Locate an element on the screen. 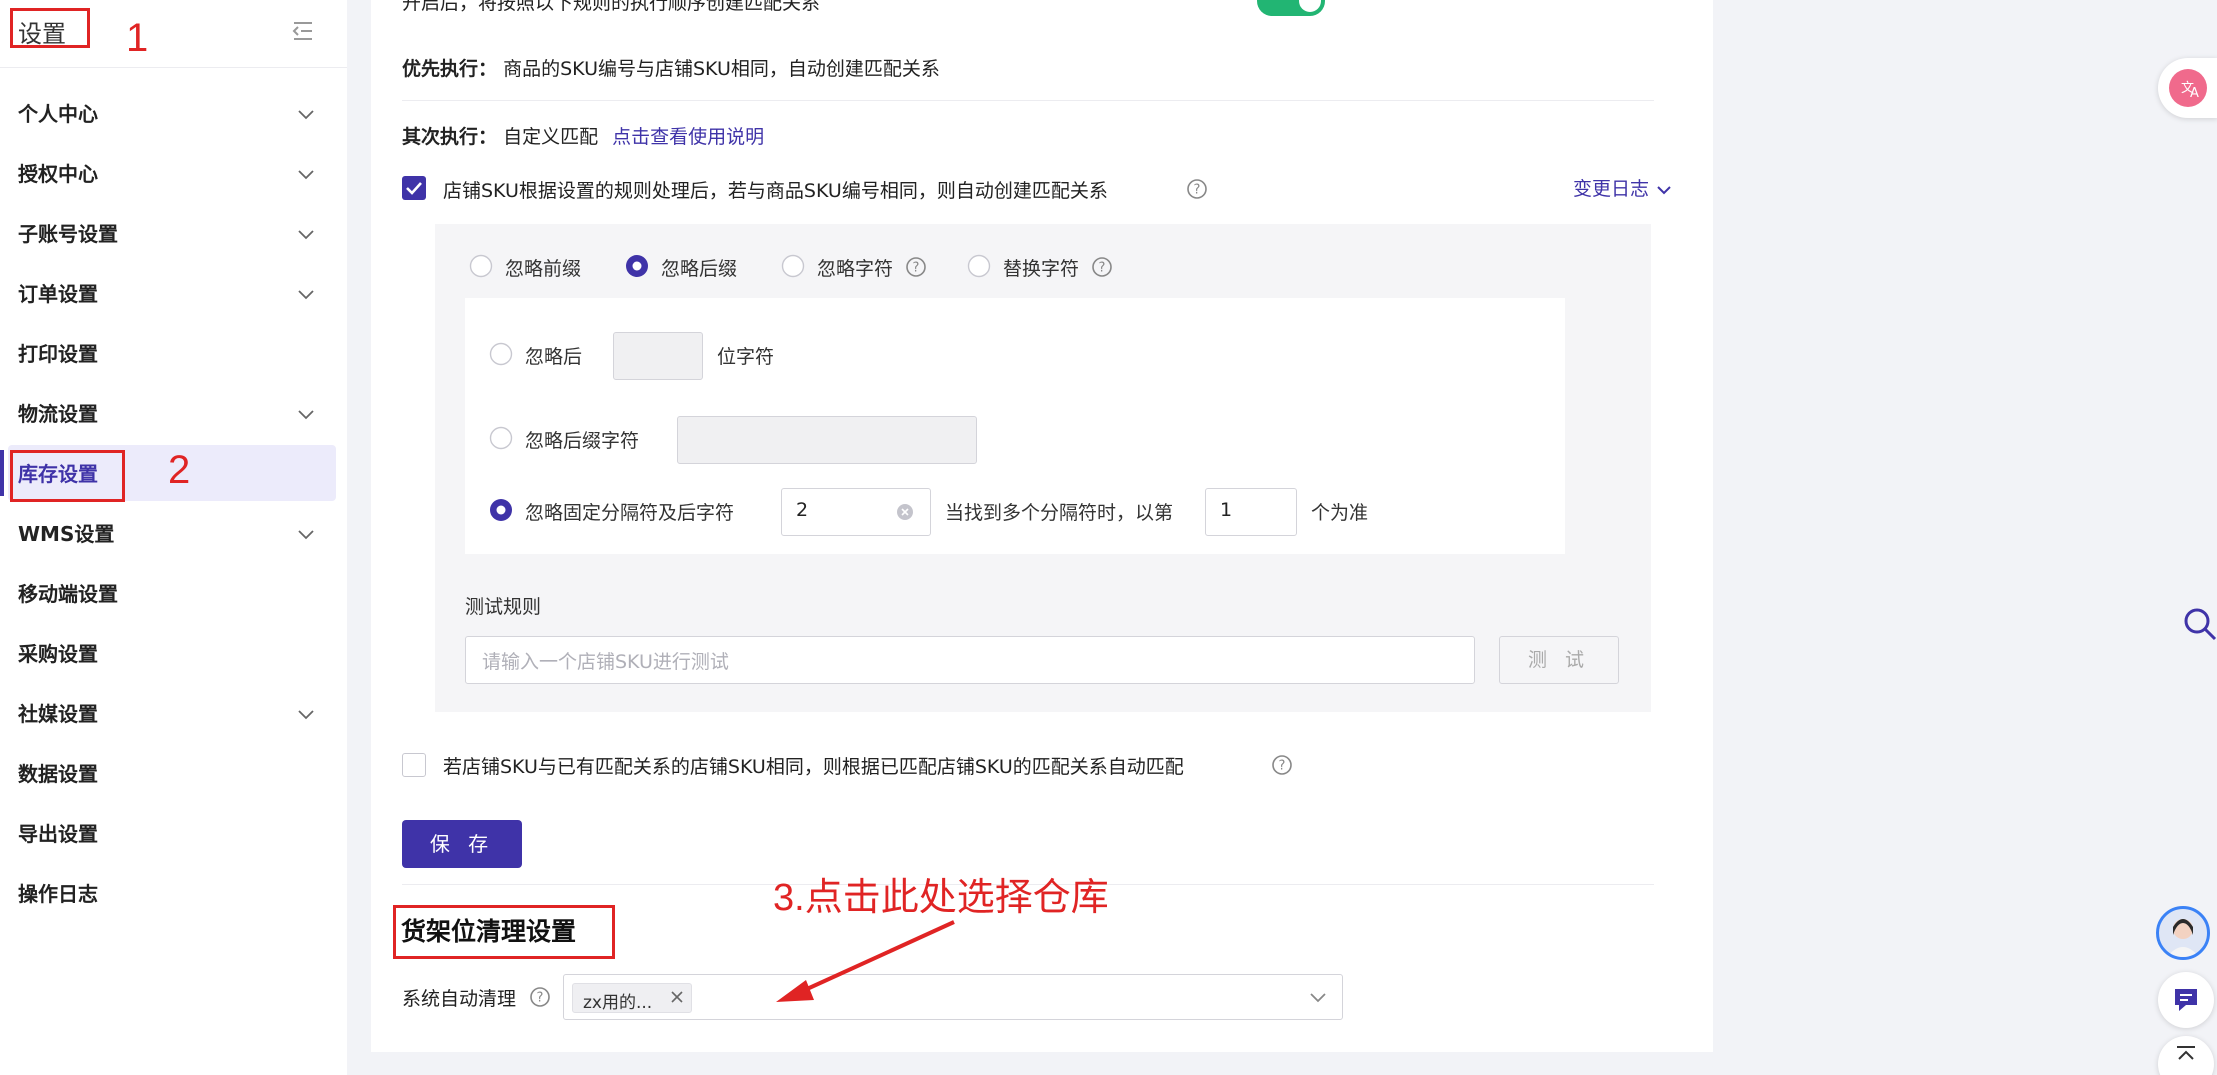  sidebar-item: 子账号设置 is located at coordinates (173, 233).